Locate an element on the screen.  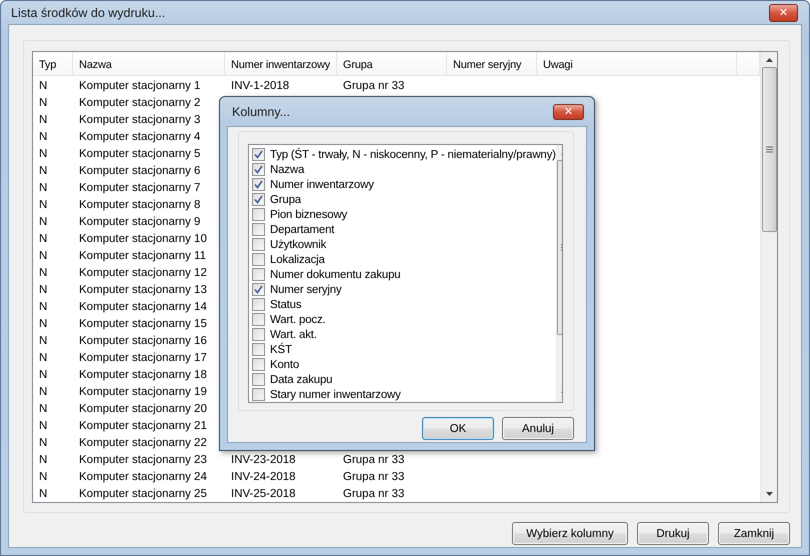
dialog-button: OK is located at coordinates (458, 428).